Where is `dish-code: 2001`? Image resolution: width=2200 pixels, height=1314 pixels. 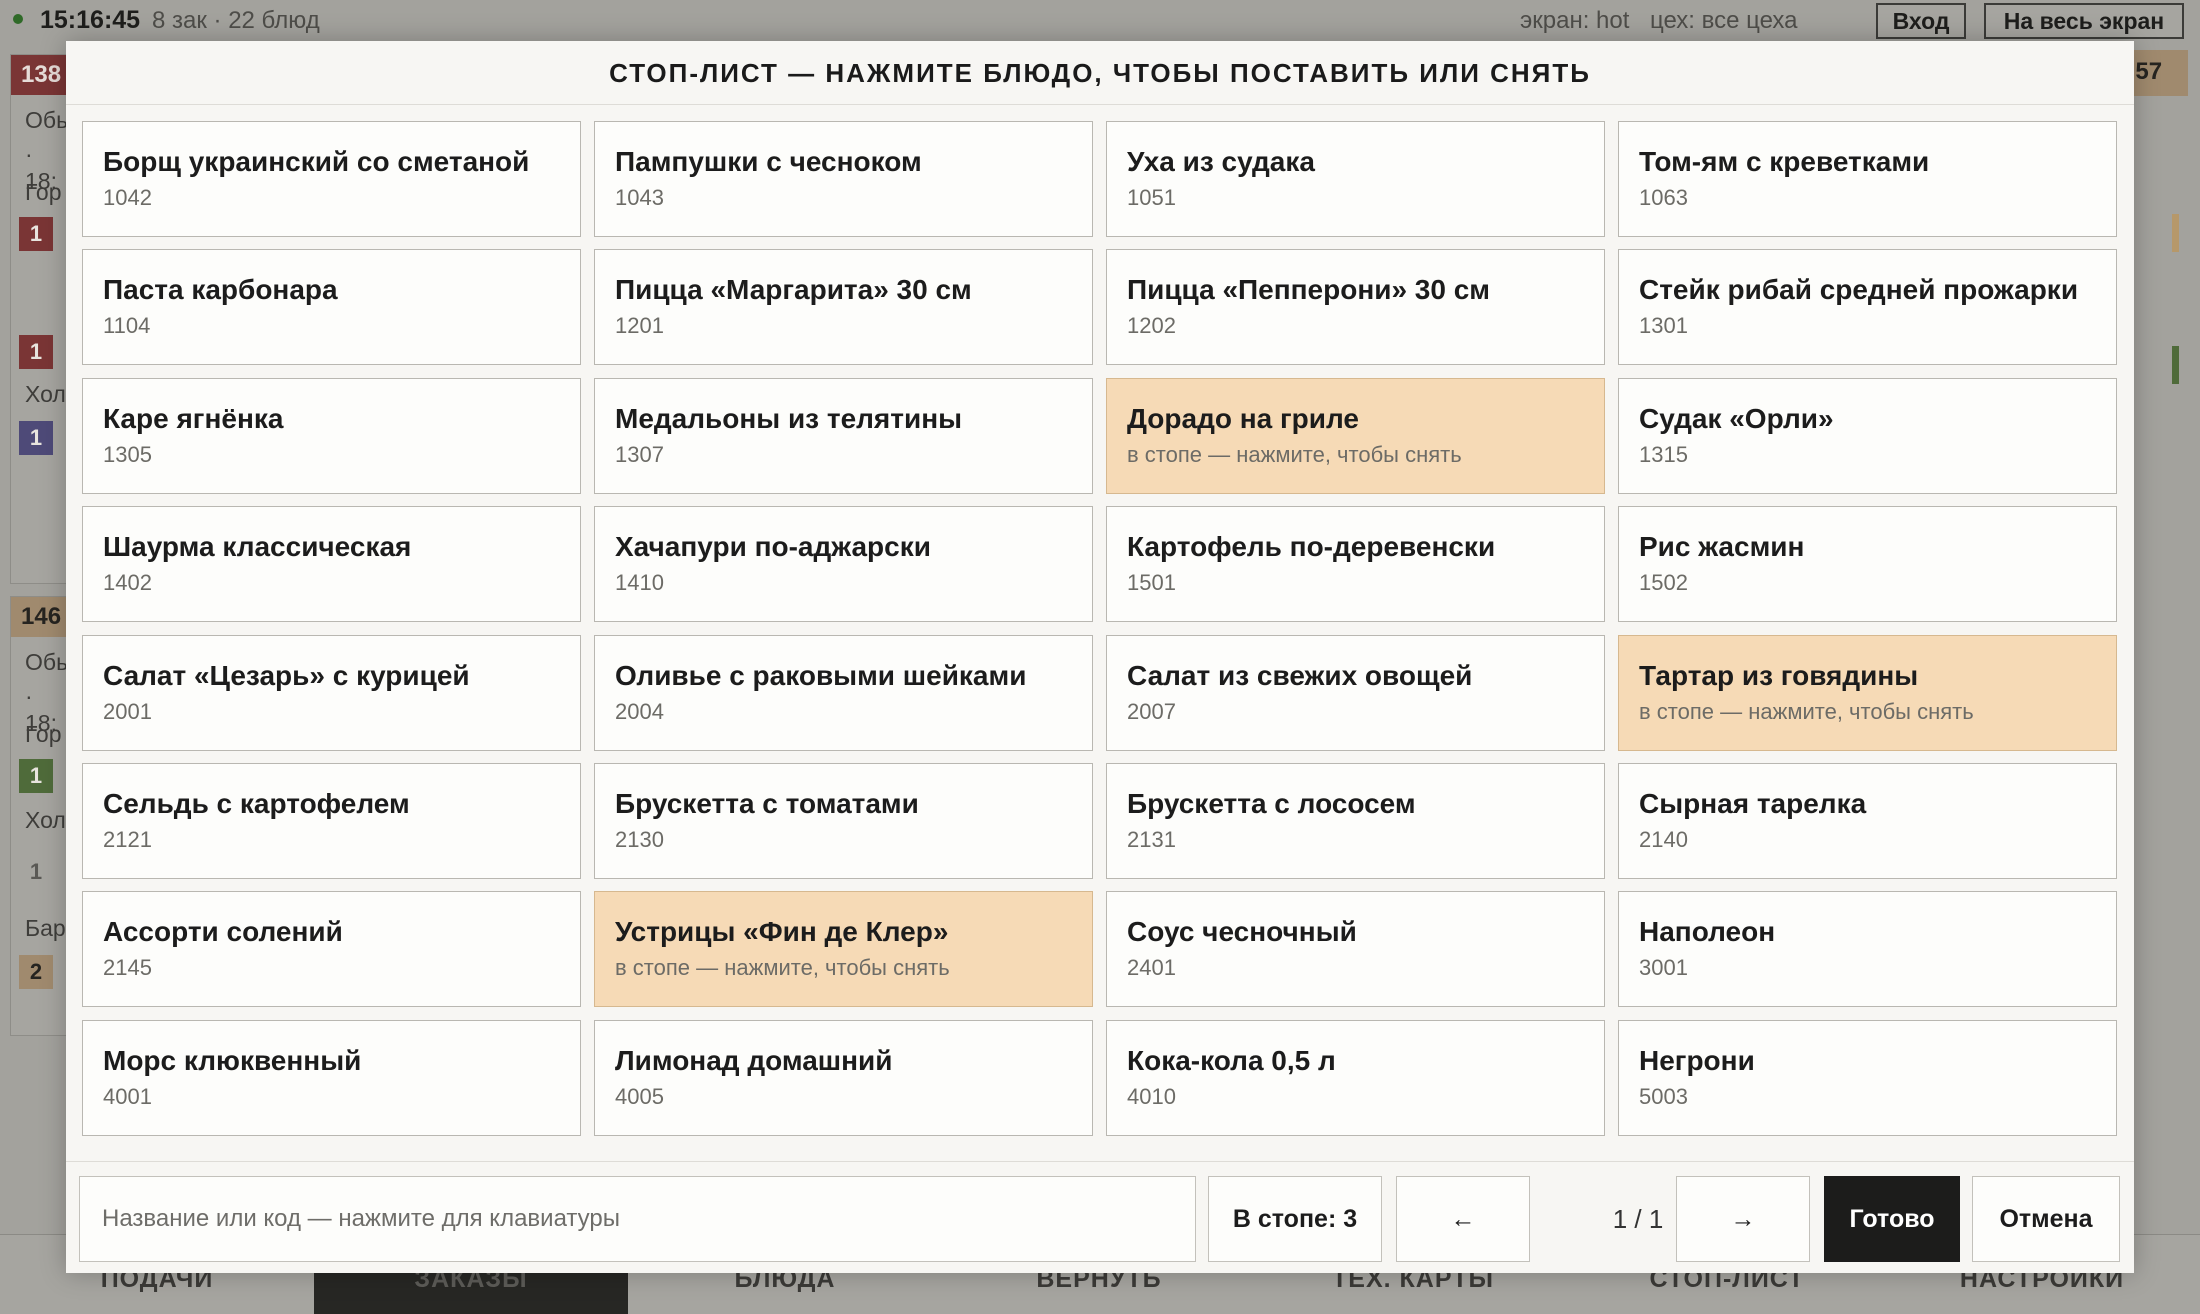 dish-code: 2001 is located at coordinates (127, 711).